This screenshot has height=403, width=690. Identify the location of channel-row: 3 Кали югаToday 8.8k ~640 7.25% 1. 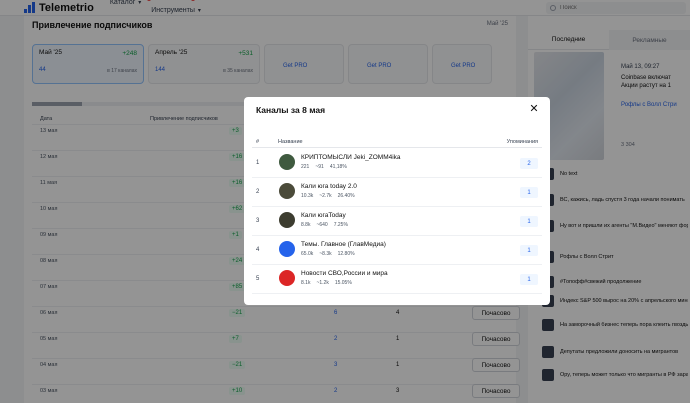
(397, 221).